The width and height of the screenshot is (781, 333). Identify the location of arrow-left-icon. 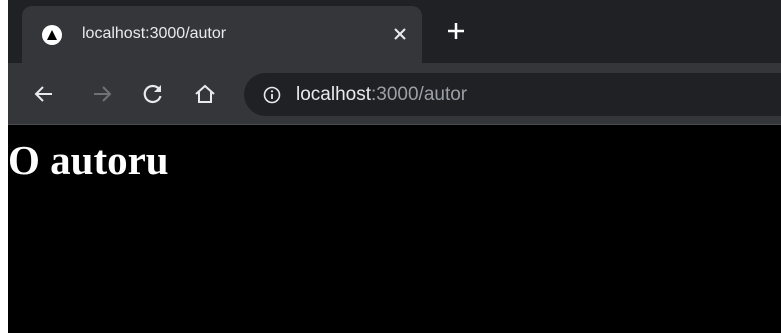
(44, 94).